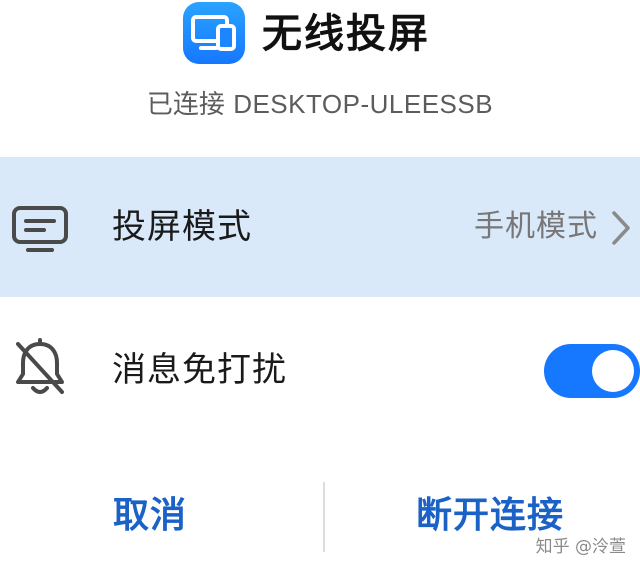 The height and width of the screenshot is (564, 640). What do you see at coordinates (199, 370) in the screenshot?
I see `do-not-disturb-label: 消息免打扰` at bounding box center [199, 370].